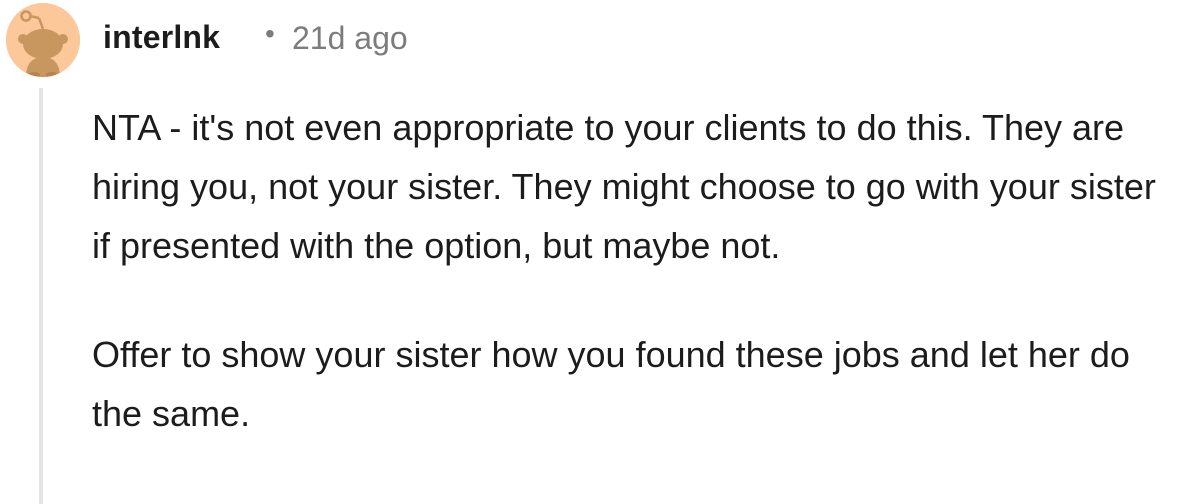 This screenshot has height=504, width=1184. I want to click on reddit-snoo-avatar-icon, so click(43, 40).